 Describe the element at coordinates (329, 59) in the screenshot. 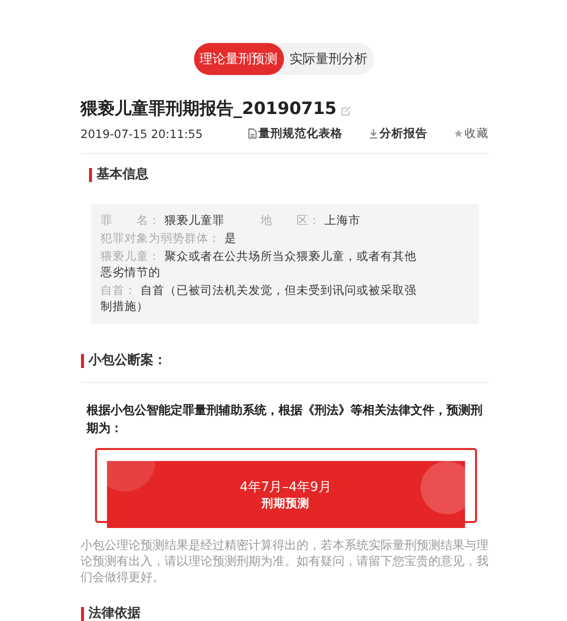

I see `tab: 实际量刑分析` at that location.